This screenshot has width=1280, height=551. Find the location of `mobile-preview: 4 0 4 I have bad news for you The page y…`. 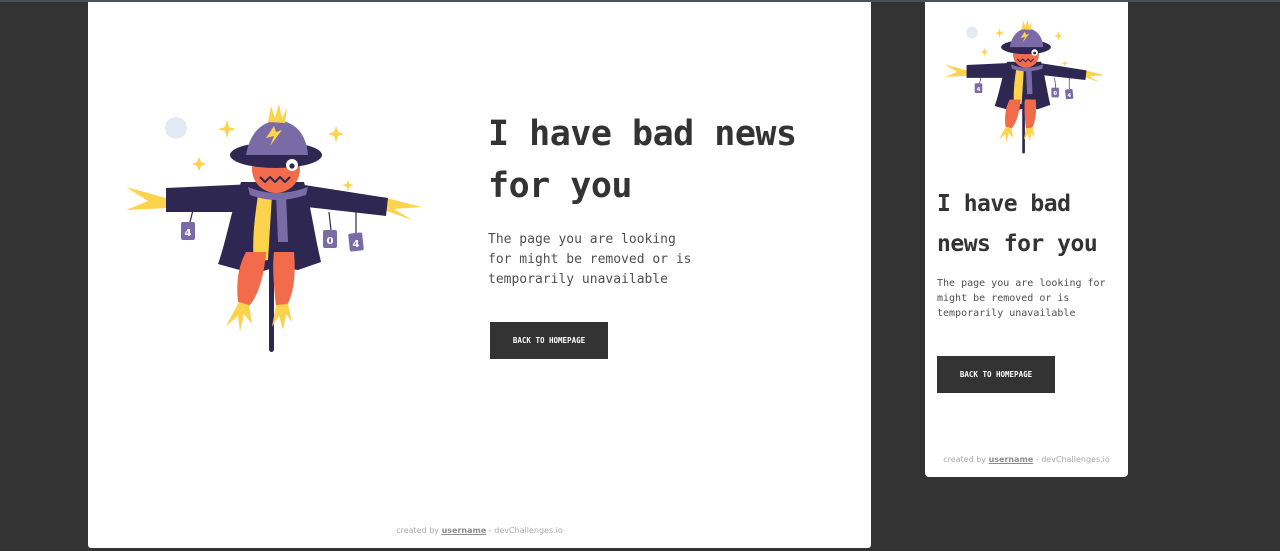

mobile-preview: 4 0 4 I have bad news for you The page y… is located at coordinates (1026, 239).